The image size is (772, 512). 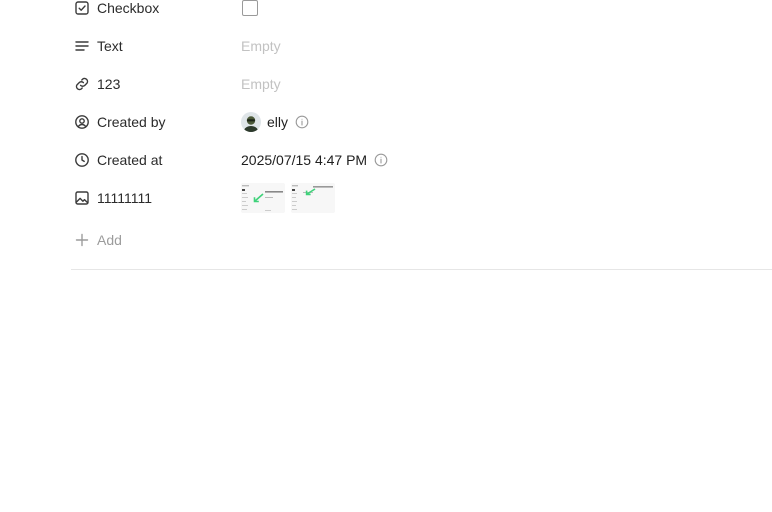 I want to click on property-name: Created by, so click(x=131, y=122).